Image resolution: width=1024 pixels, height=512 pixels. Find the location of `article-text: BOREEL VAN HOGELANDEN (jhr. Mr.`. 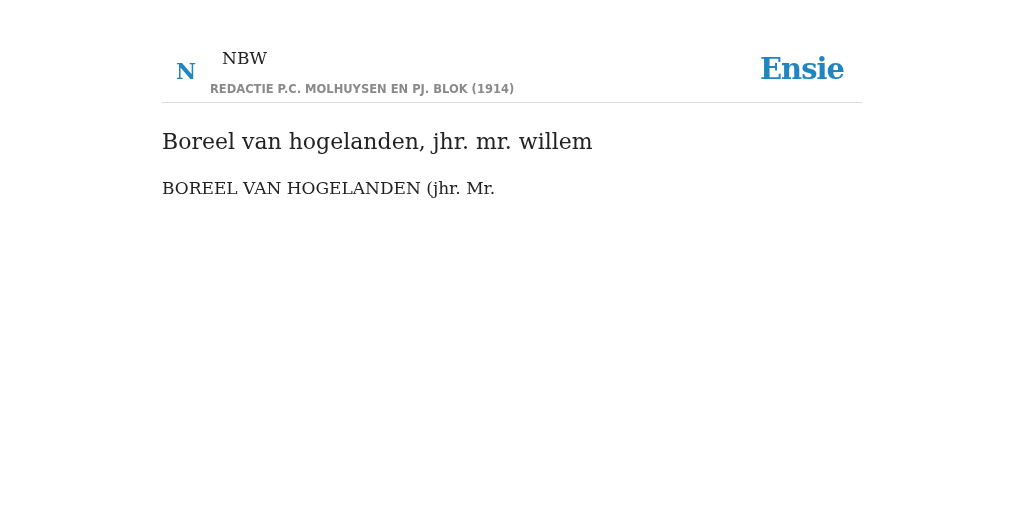

article-text: BOREEL VAN HOGELANDEN (jhr. Mr. is located at coordinates (329, 188).